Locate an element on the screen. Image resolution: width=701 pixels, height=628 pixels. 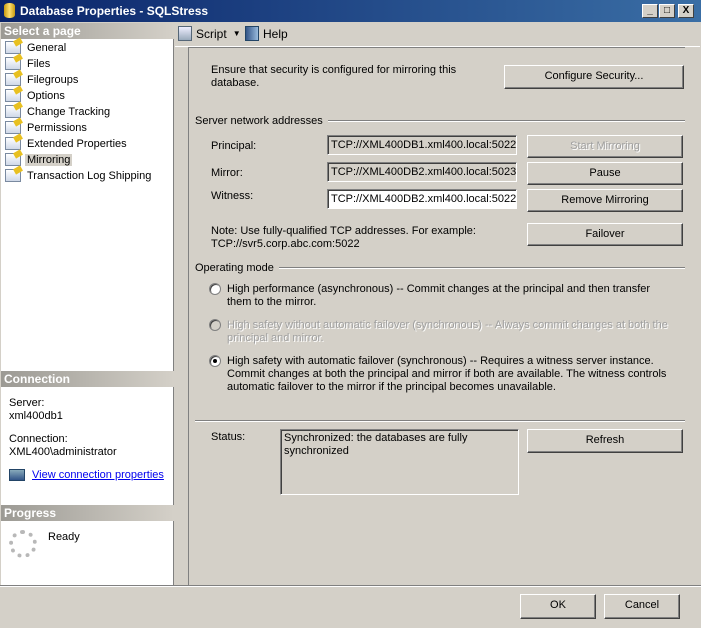
connection-value: XML400\administrator is located at coordinates (63, 452).